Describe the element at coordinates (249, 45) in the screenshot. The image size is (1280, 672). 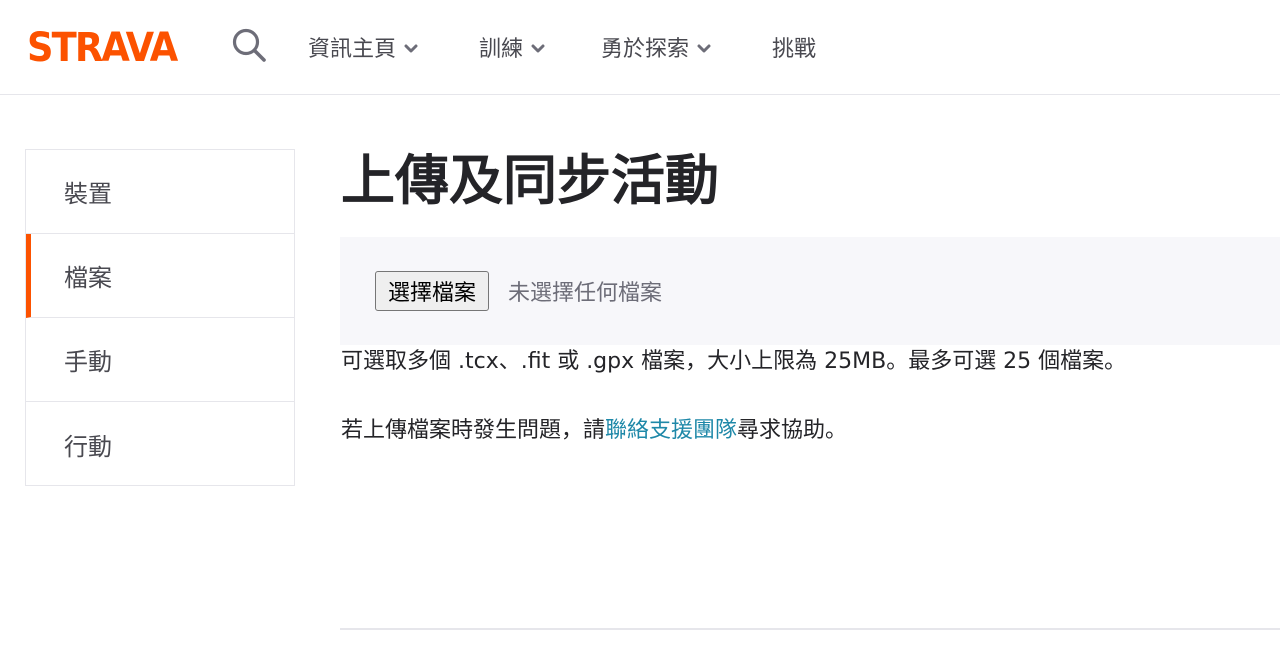
I see `search-icon` at that location.